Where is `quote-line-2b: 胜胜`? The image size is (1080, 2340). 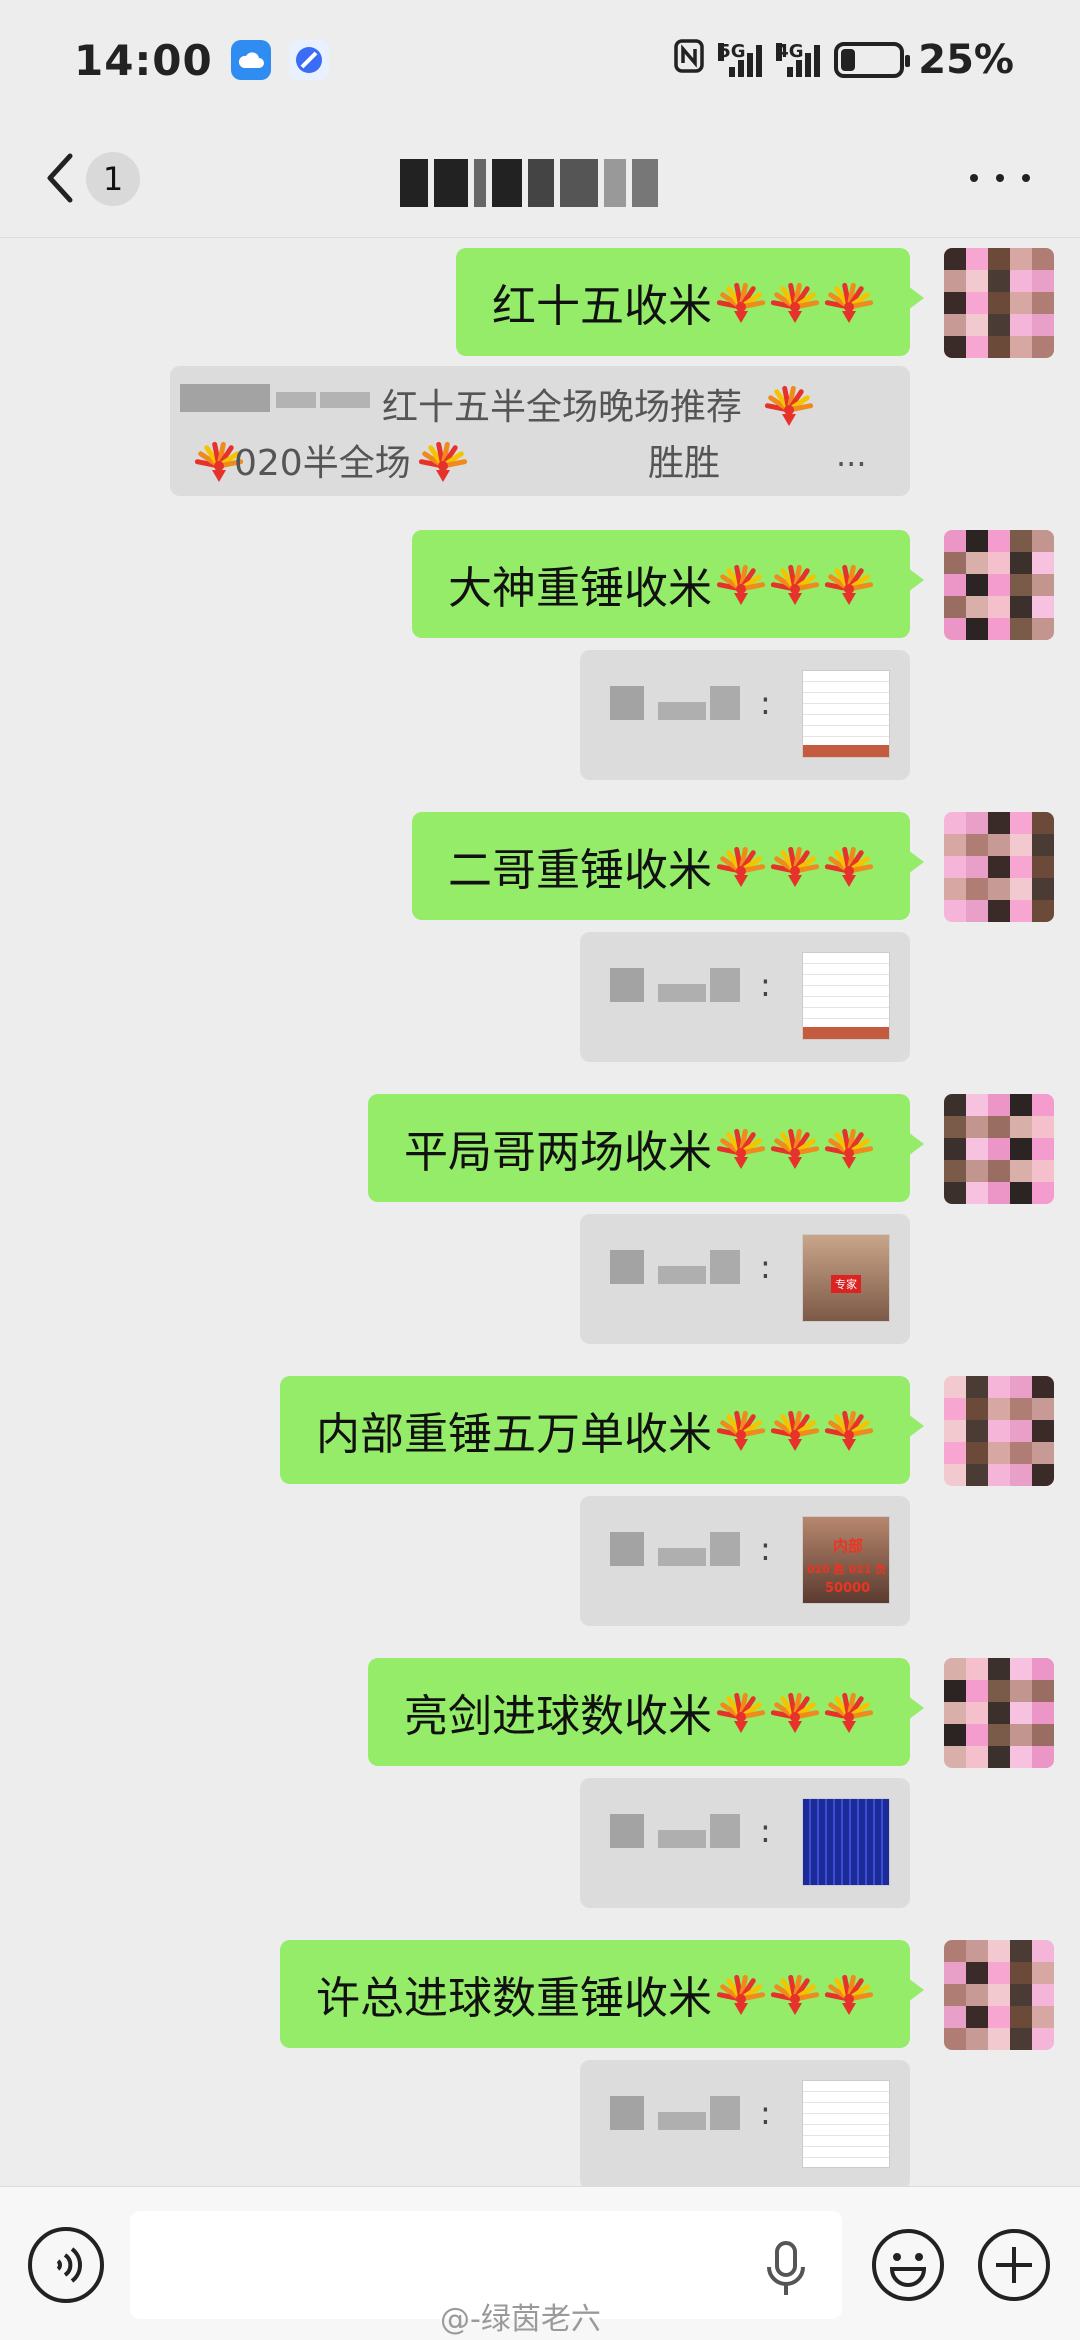
quote-line-2b: 胜胜 is located at coordinates (684, 463).